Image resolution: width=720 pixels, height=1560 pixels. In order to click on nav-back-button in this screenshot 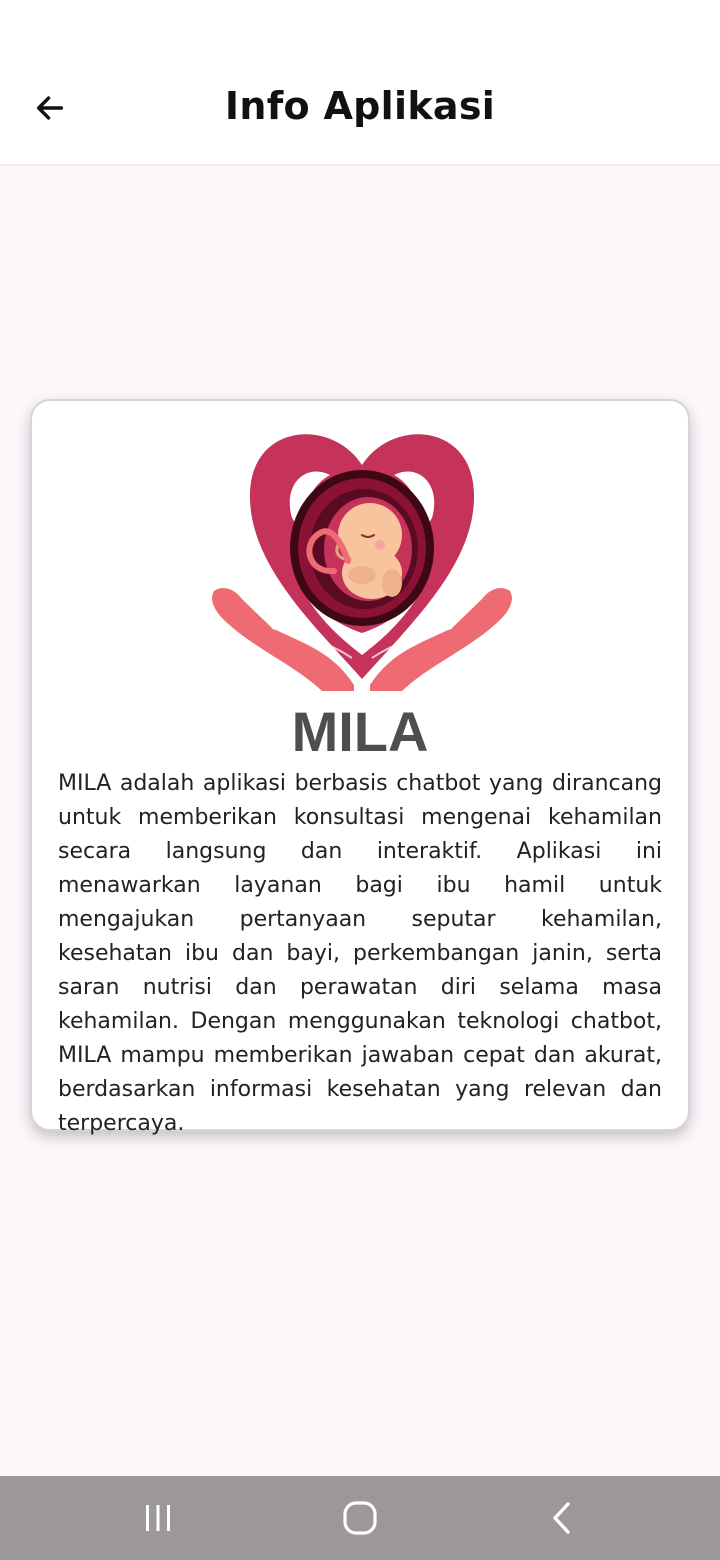, I will do `click(562, 1518)`.